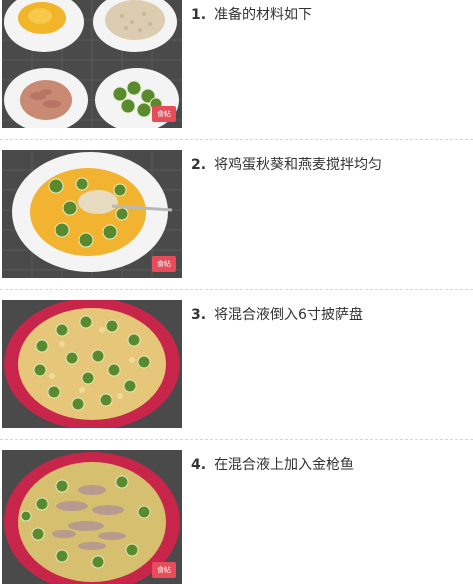  What do you see at coordinates (288, 315) in the screenshot?
I see `step-3-description: 将混合液倒入6寸披萨盘` at bounding box center [288, 315].